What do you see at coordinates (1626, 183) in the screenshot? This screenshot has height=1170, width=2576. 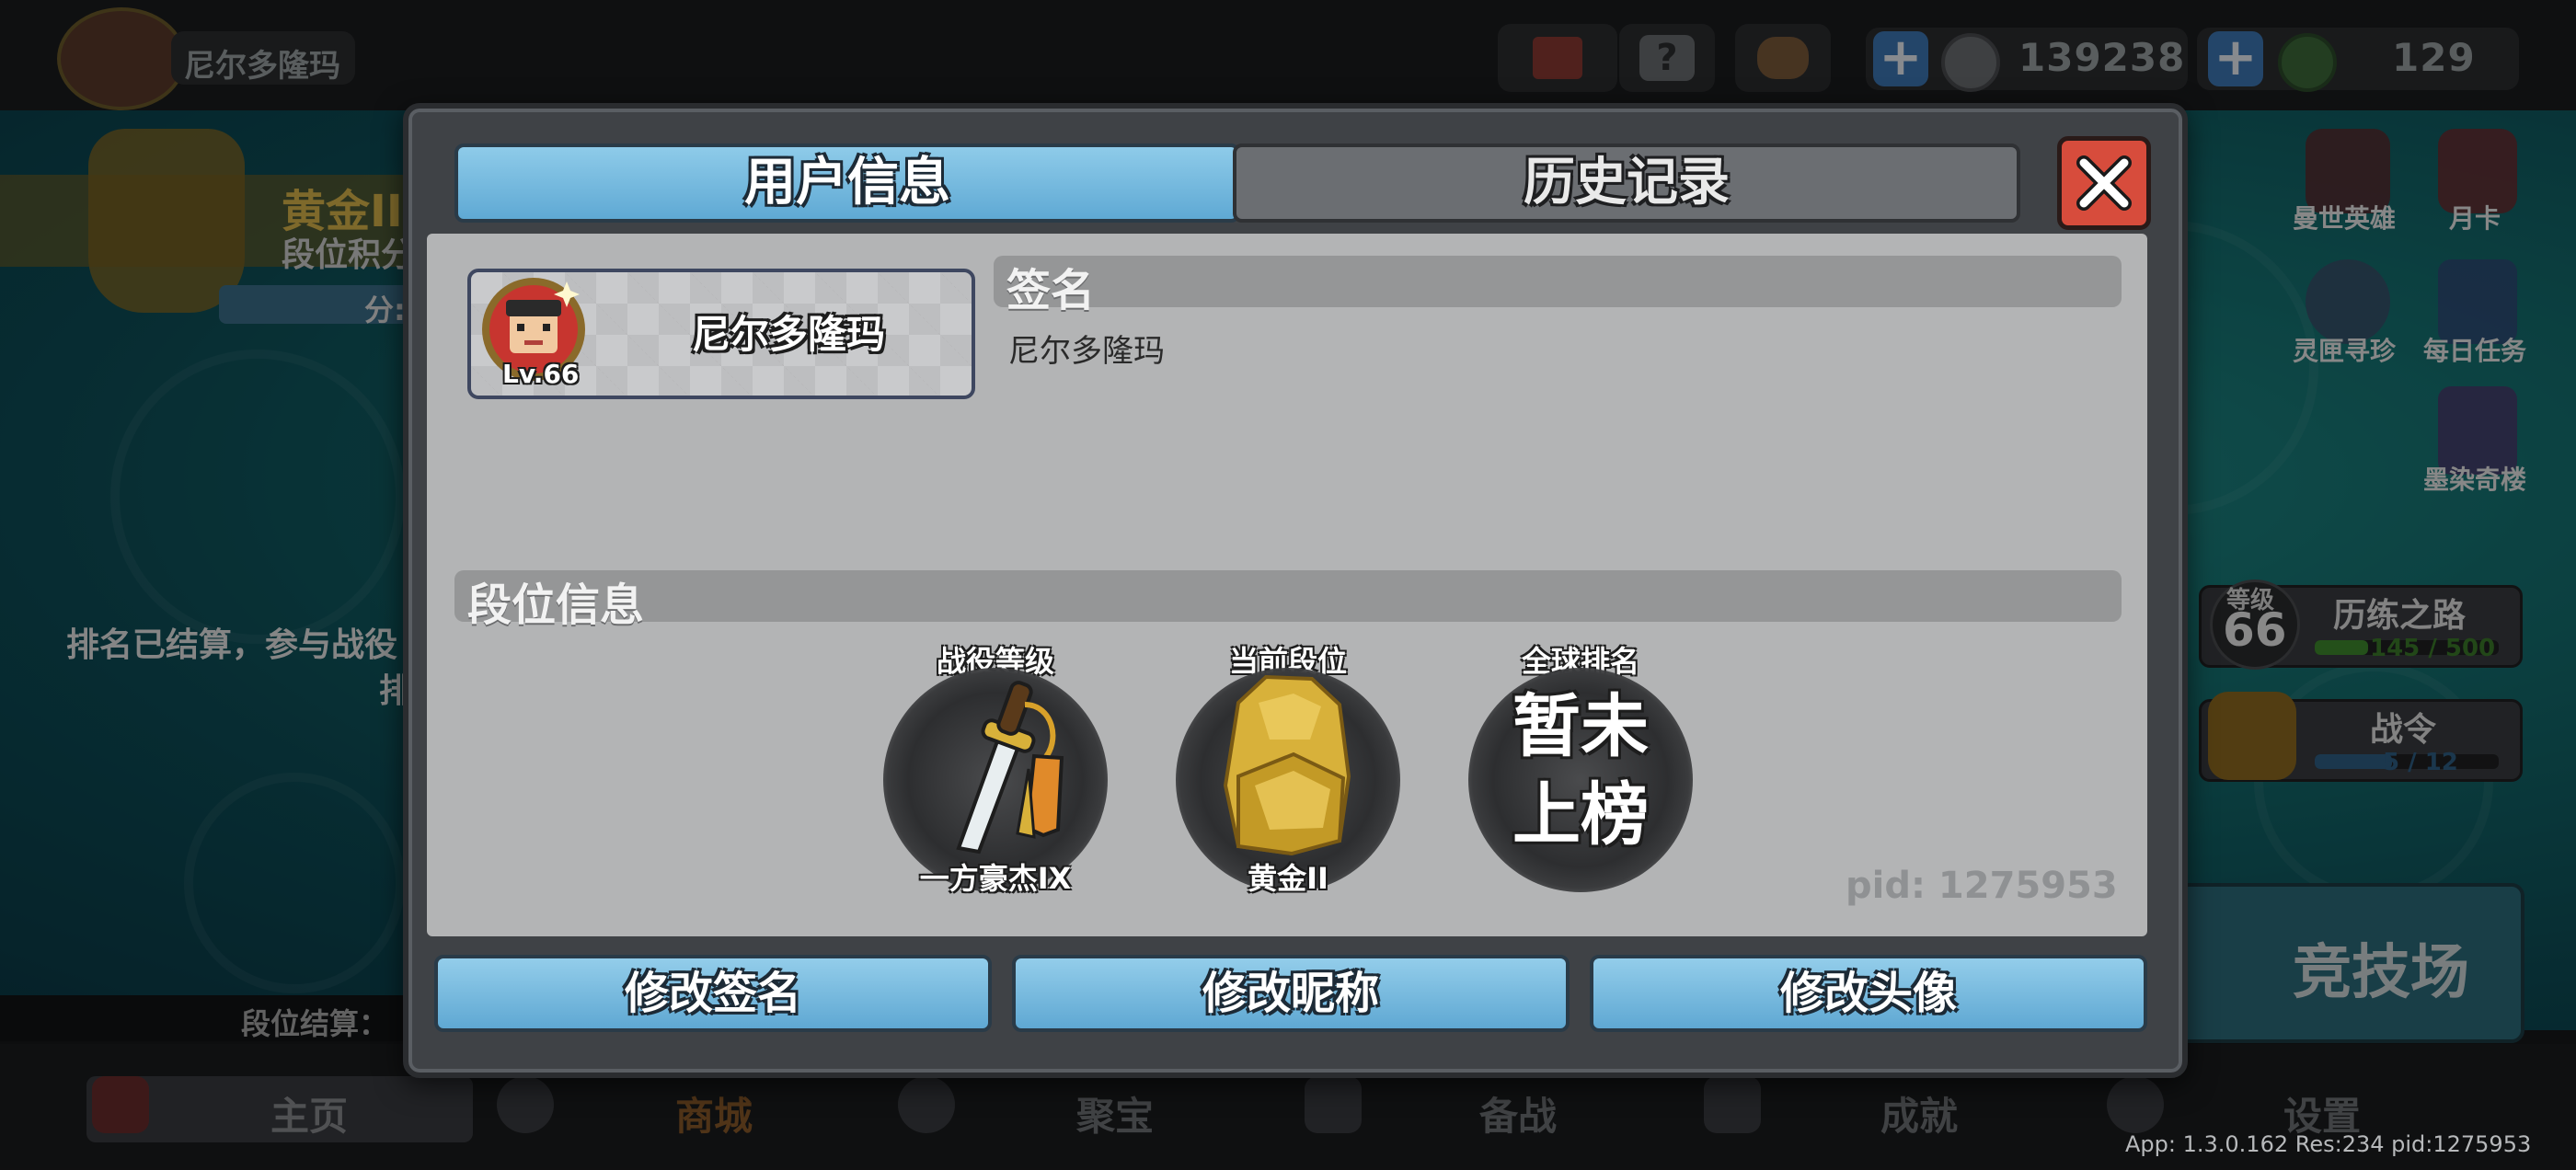 I see `tab-history: 历史记录` at bounding box center [1626, 183].